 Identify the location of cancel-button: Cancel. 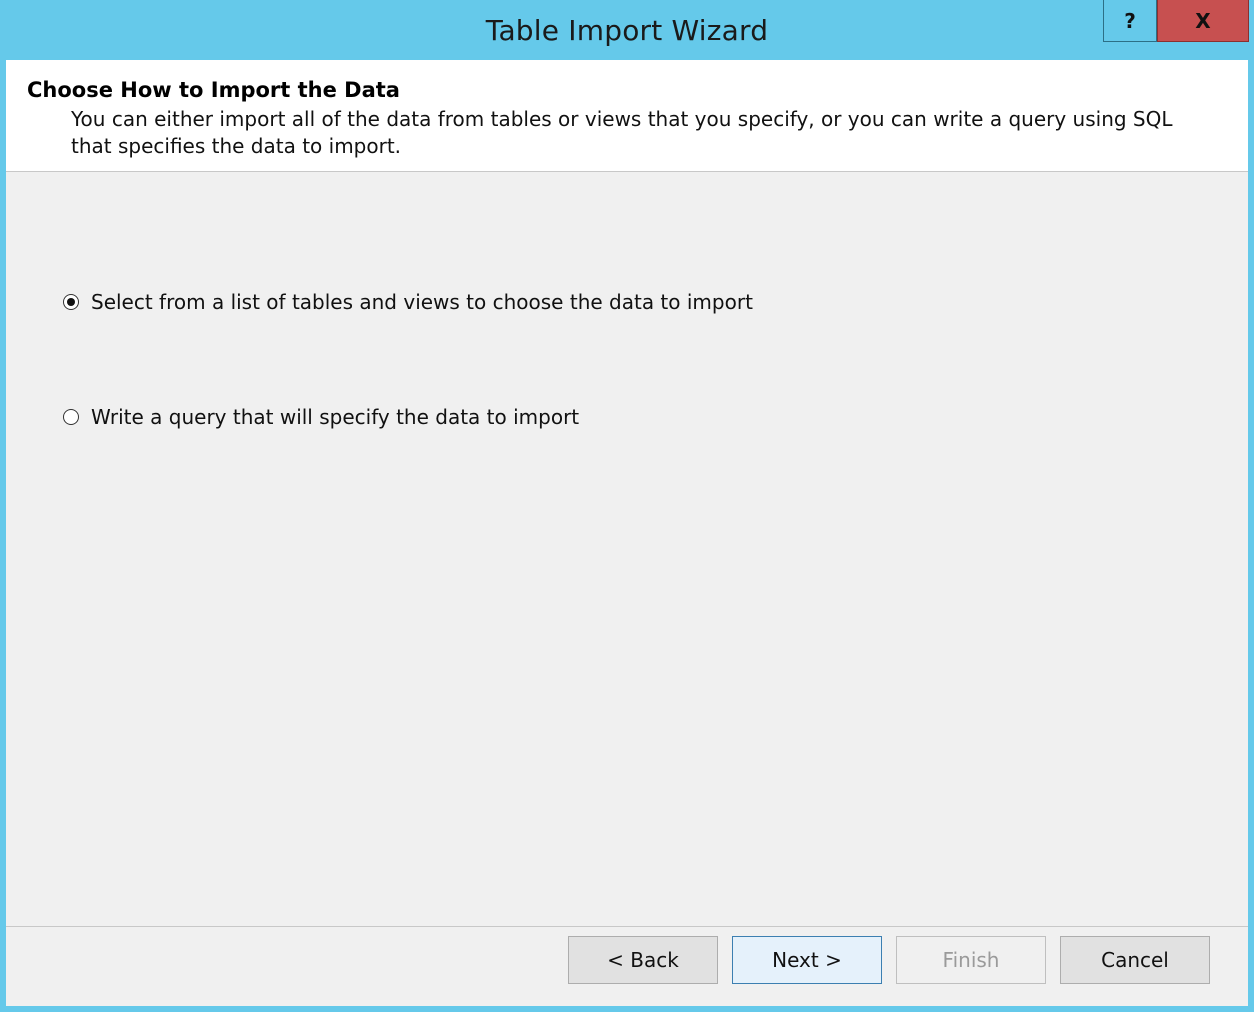
(1135, 960).